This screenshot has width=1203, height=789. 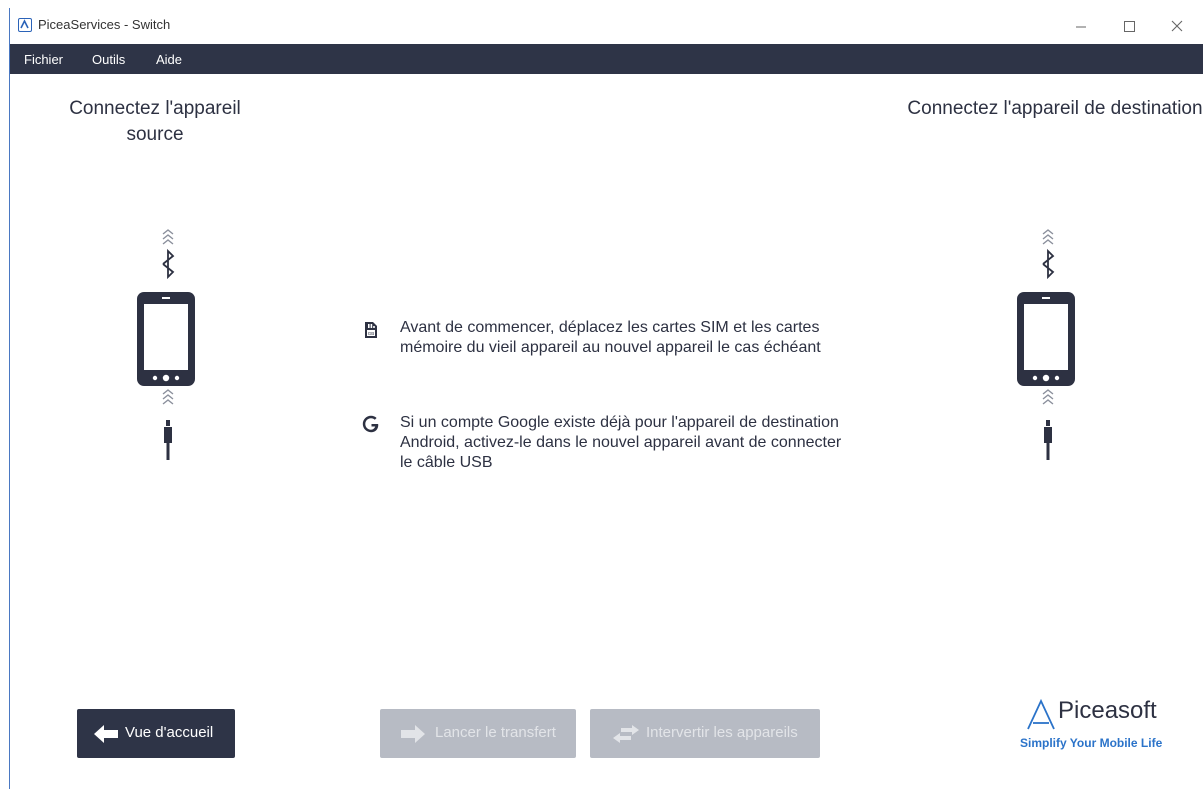 I want to click on destination-heading: Connectez l'appareil de destination, so click(x=1055, y=108).